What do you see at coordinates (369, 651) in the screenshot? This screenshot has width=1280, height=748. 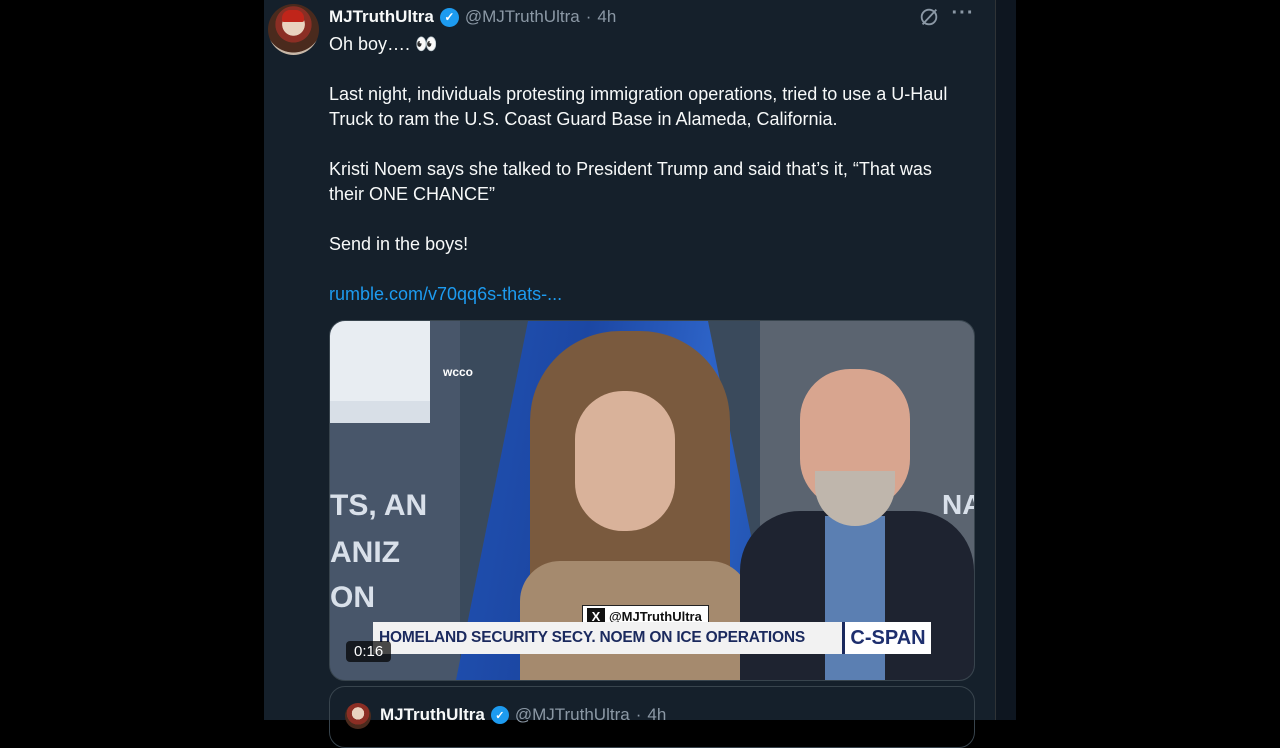 I see `video-duration: 0:16` at bounding box center [369, 651].